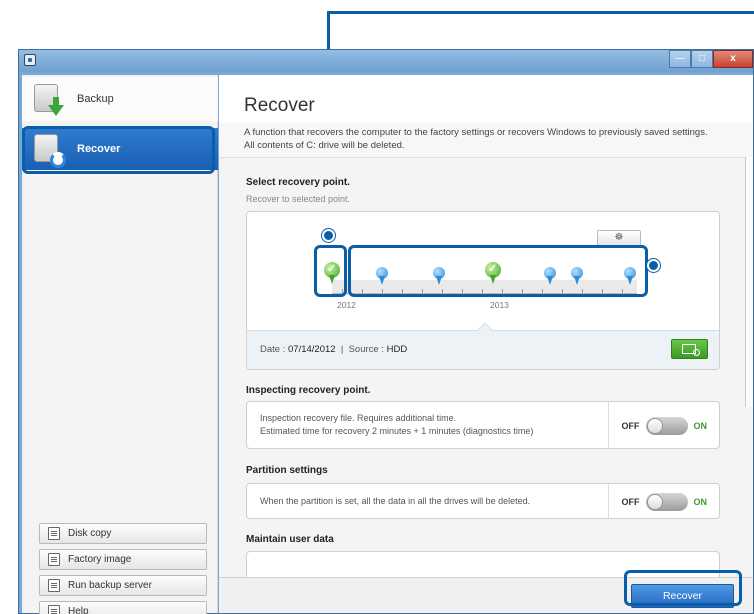 The image size is (754, 614). What do you see at coordinates (95, 99) in the screenshot?
I see `sidebar-item-label: Backup` at bounding box center [95, 99].